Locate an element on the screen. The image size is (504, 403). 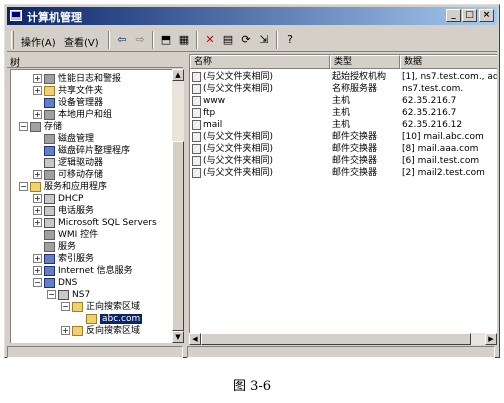
properties-icon: ▤ is located at coordinates (228, 40).